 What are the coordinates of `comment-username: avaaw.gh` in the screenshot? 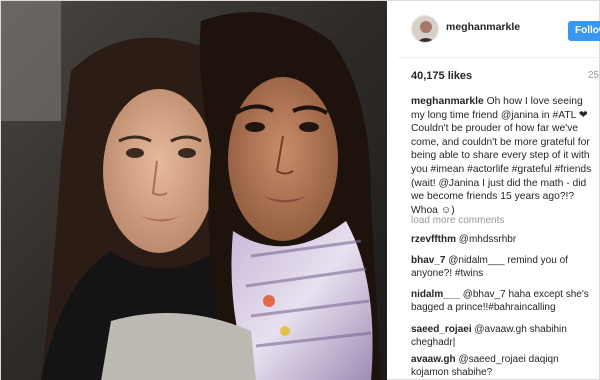 It's located at (433, 359).